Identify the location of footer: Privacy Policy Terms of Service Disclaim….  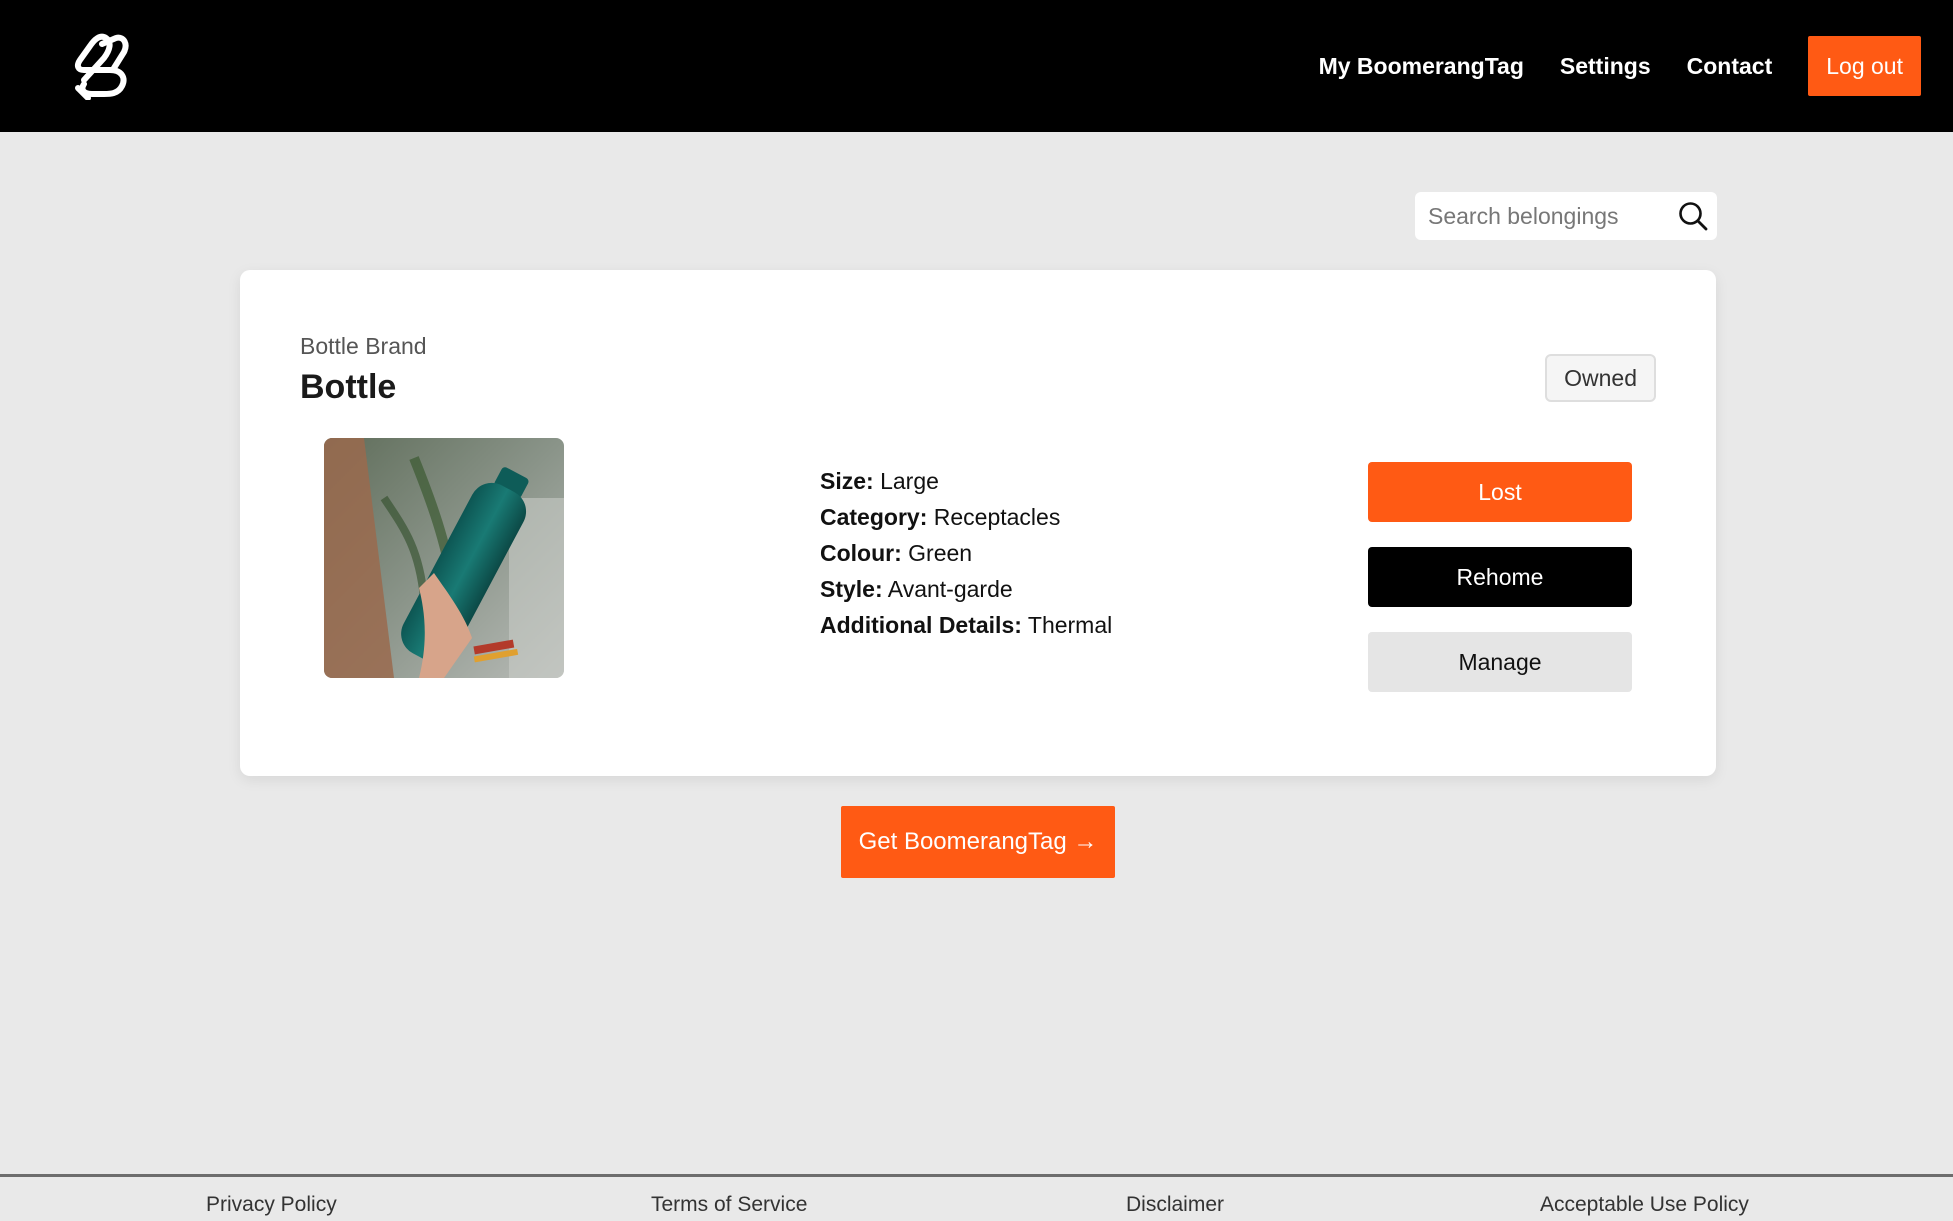
(976, 1197).